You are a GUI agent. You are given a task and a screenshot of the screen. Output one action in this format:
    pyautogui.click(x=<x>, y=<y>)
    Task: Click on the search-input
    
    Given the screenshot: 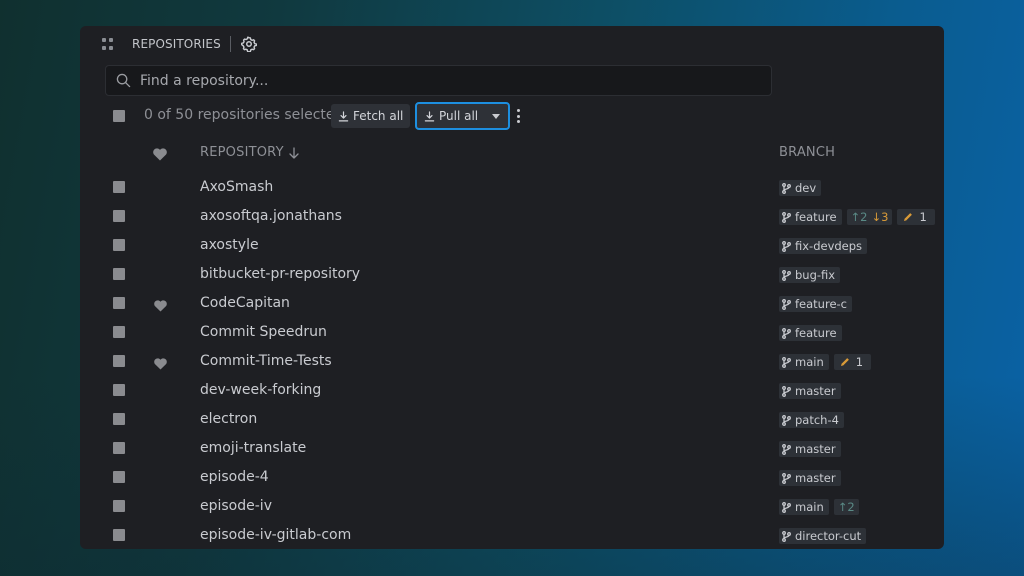 What is the action you would take?
    pyautogui.click(x=440, y=80)
    